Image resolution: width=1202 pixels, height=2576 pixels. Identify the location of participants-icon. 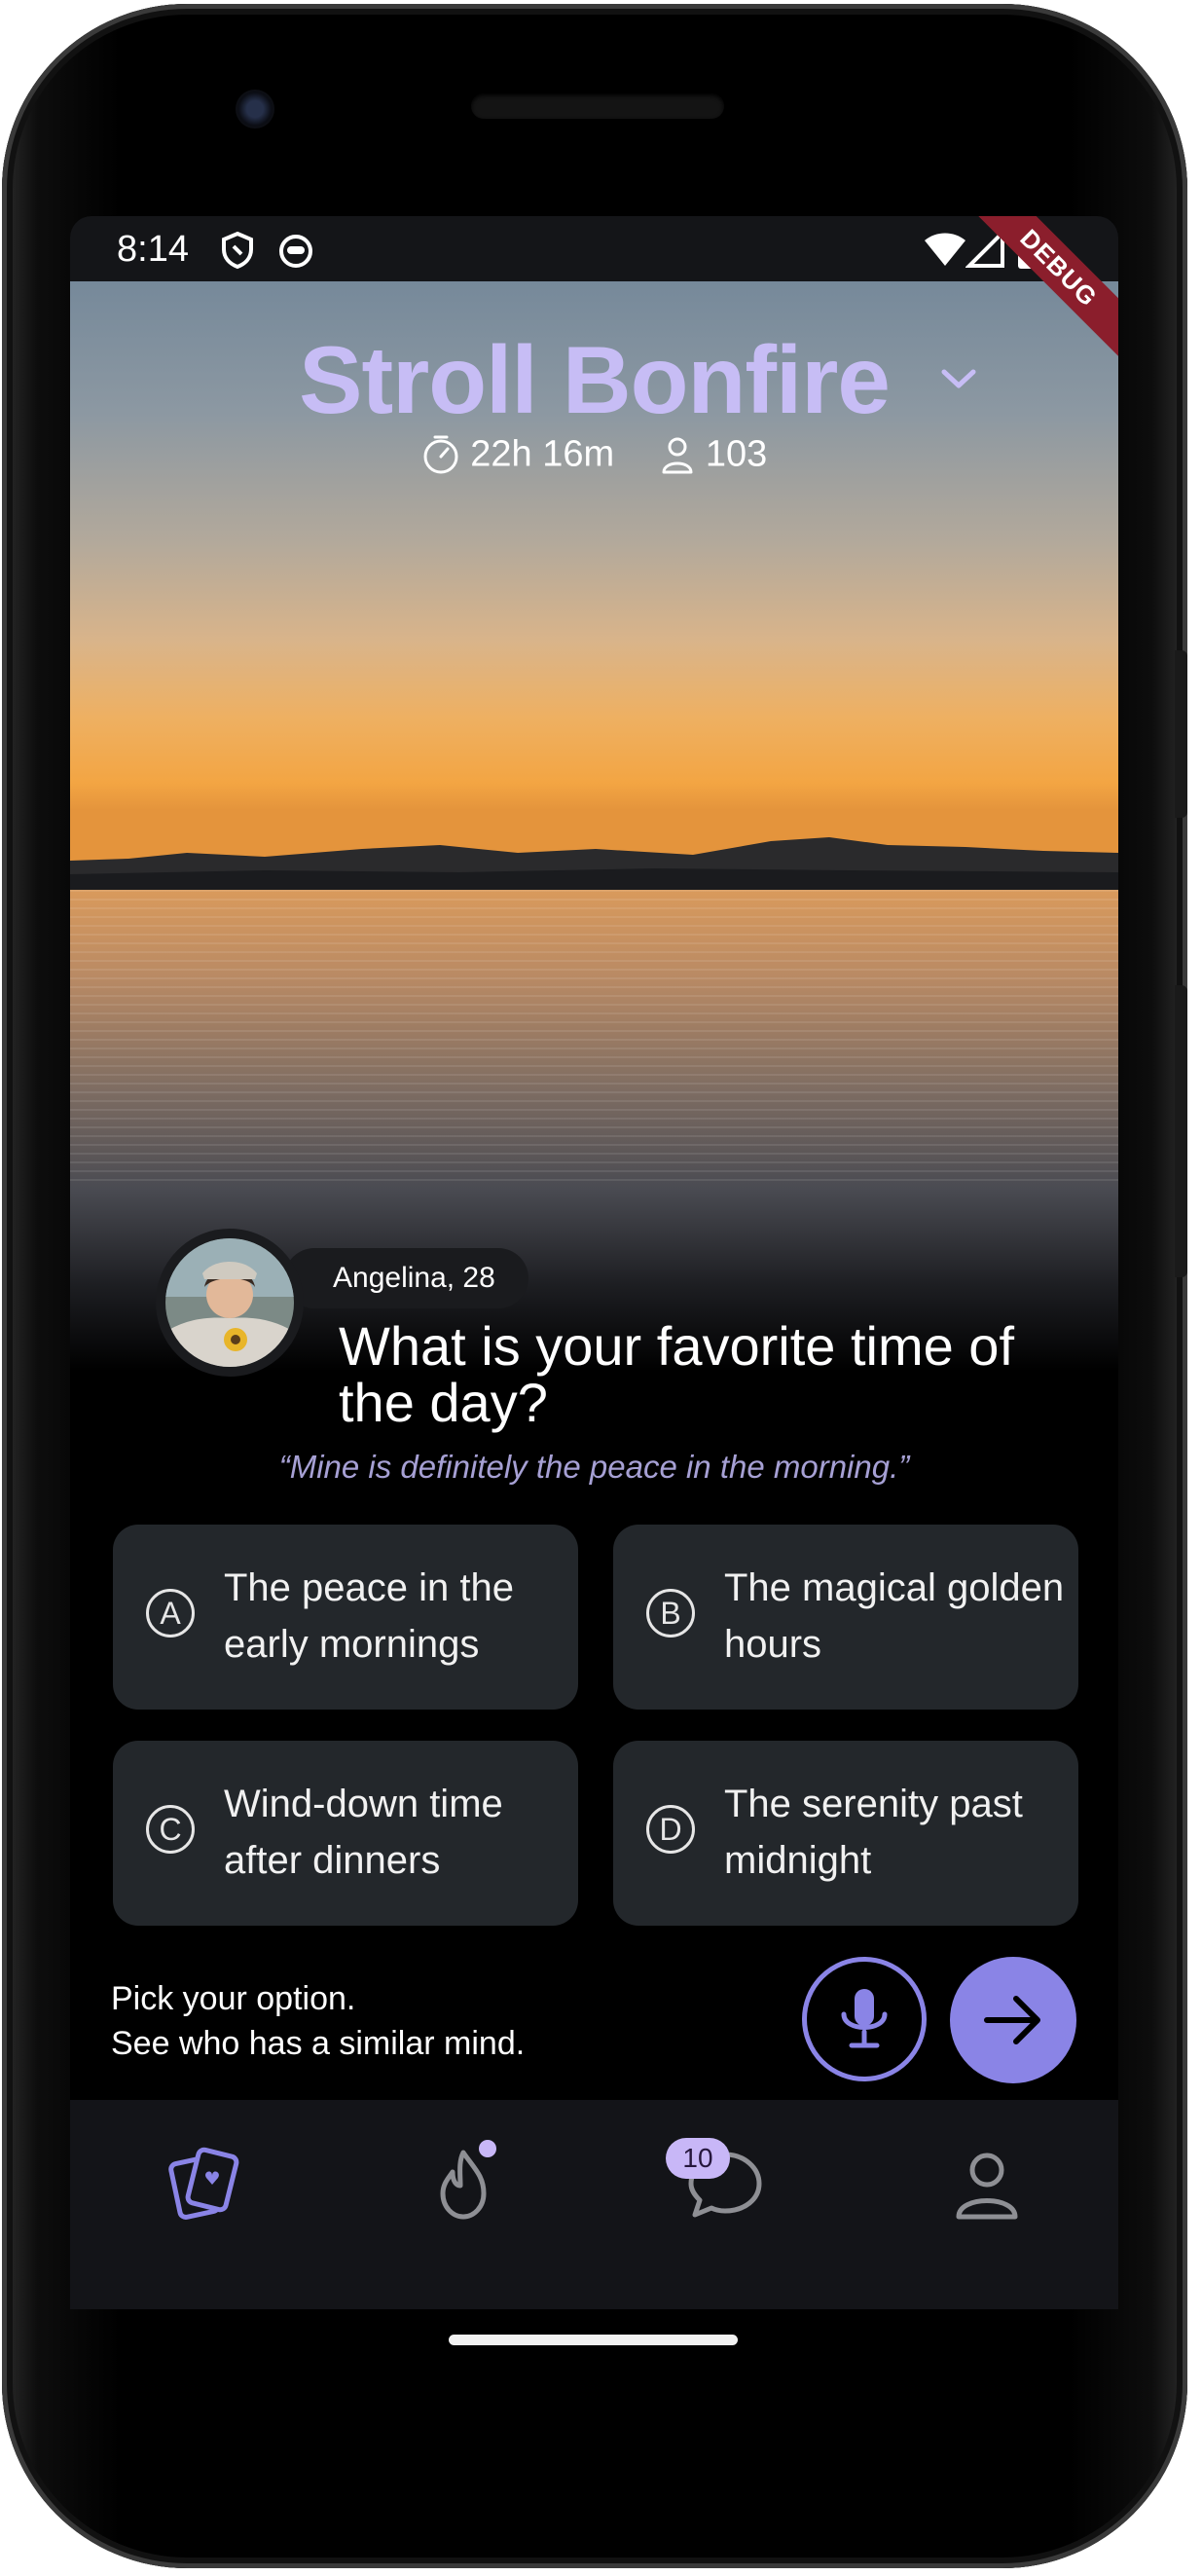
(677, 455).